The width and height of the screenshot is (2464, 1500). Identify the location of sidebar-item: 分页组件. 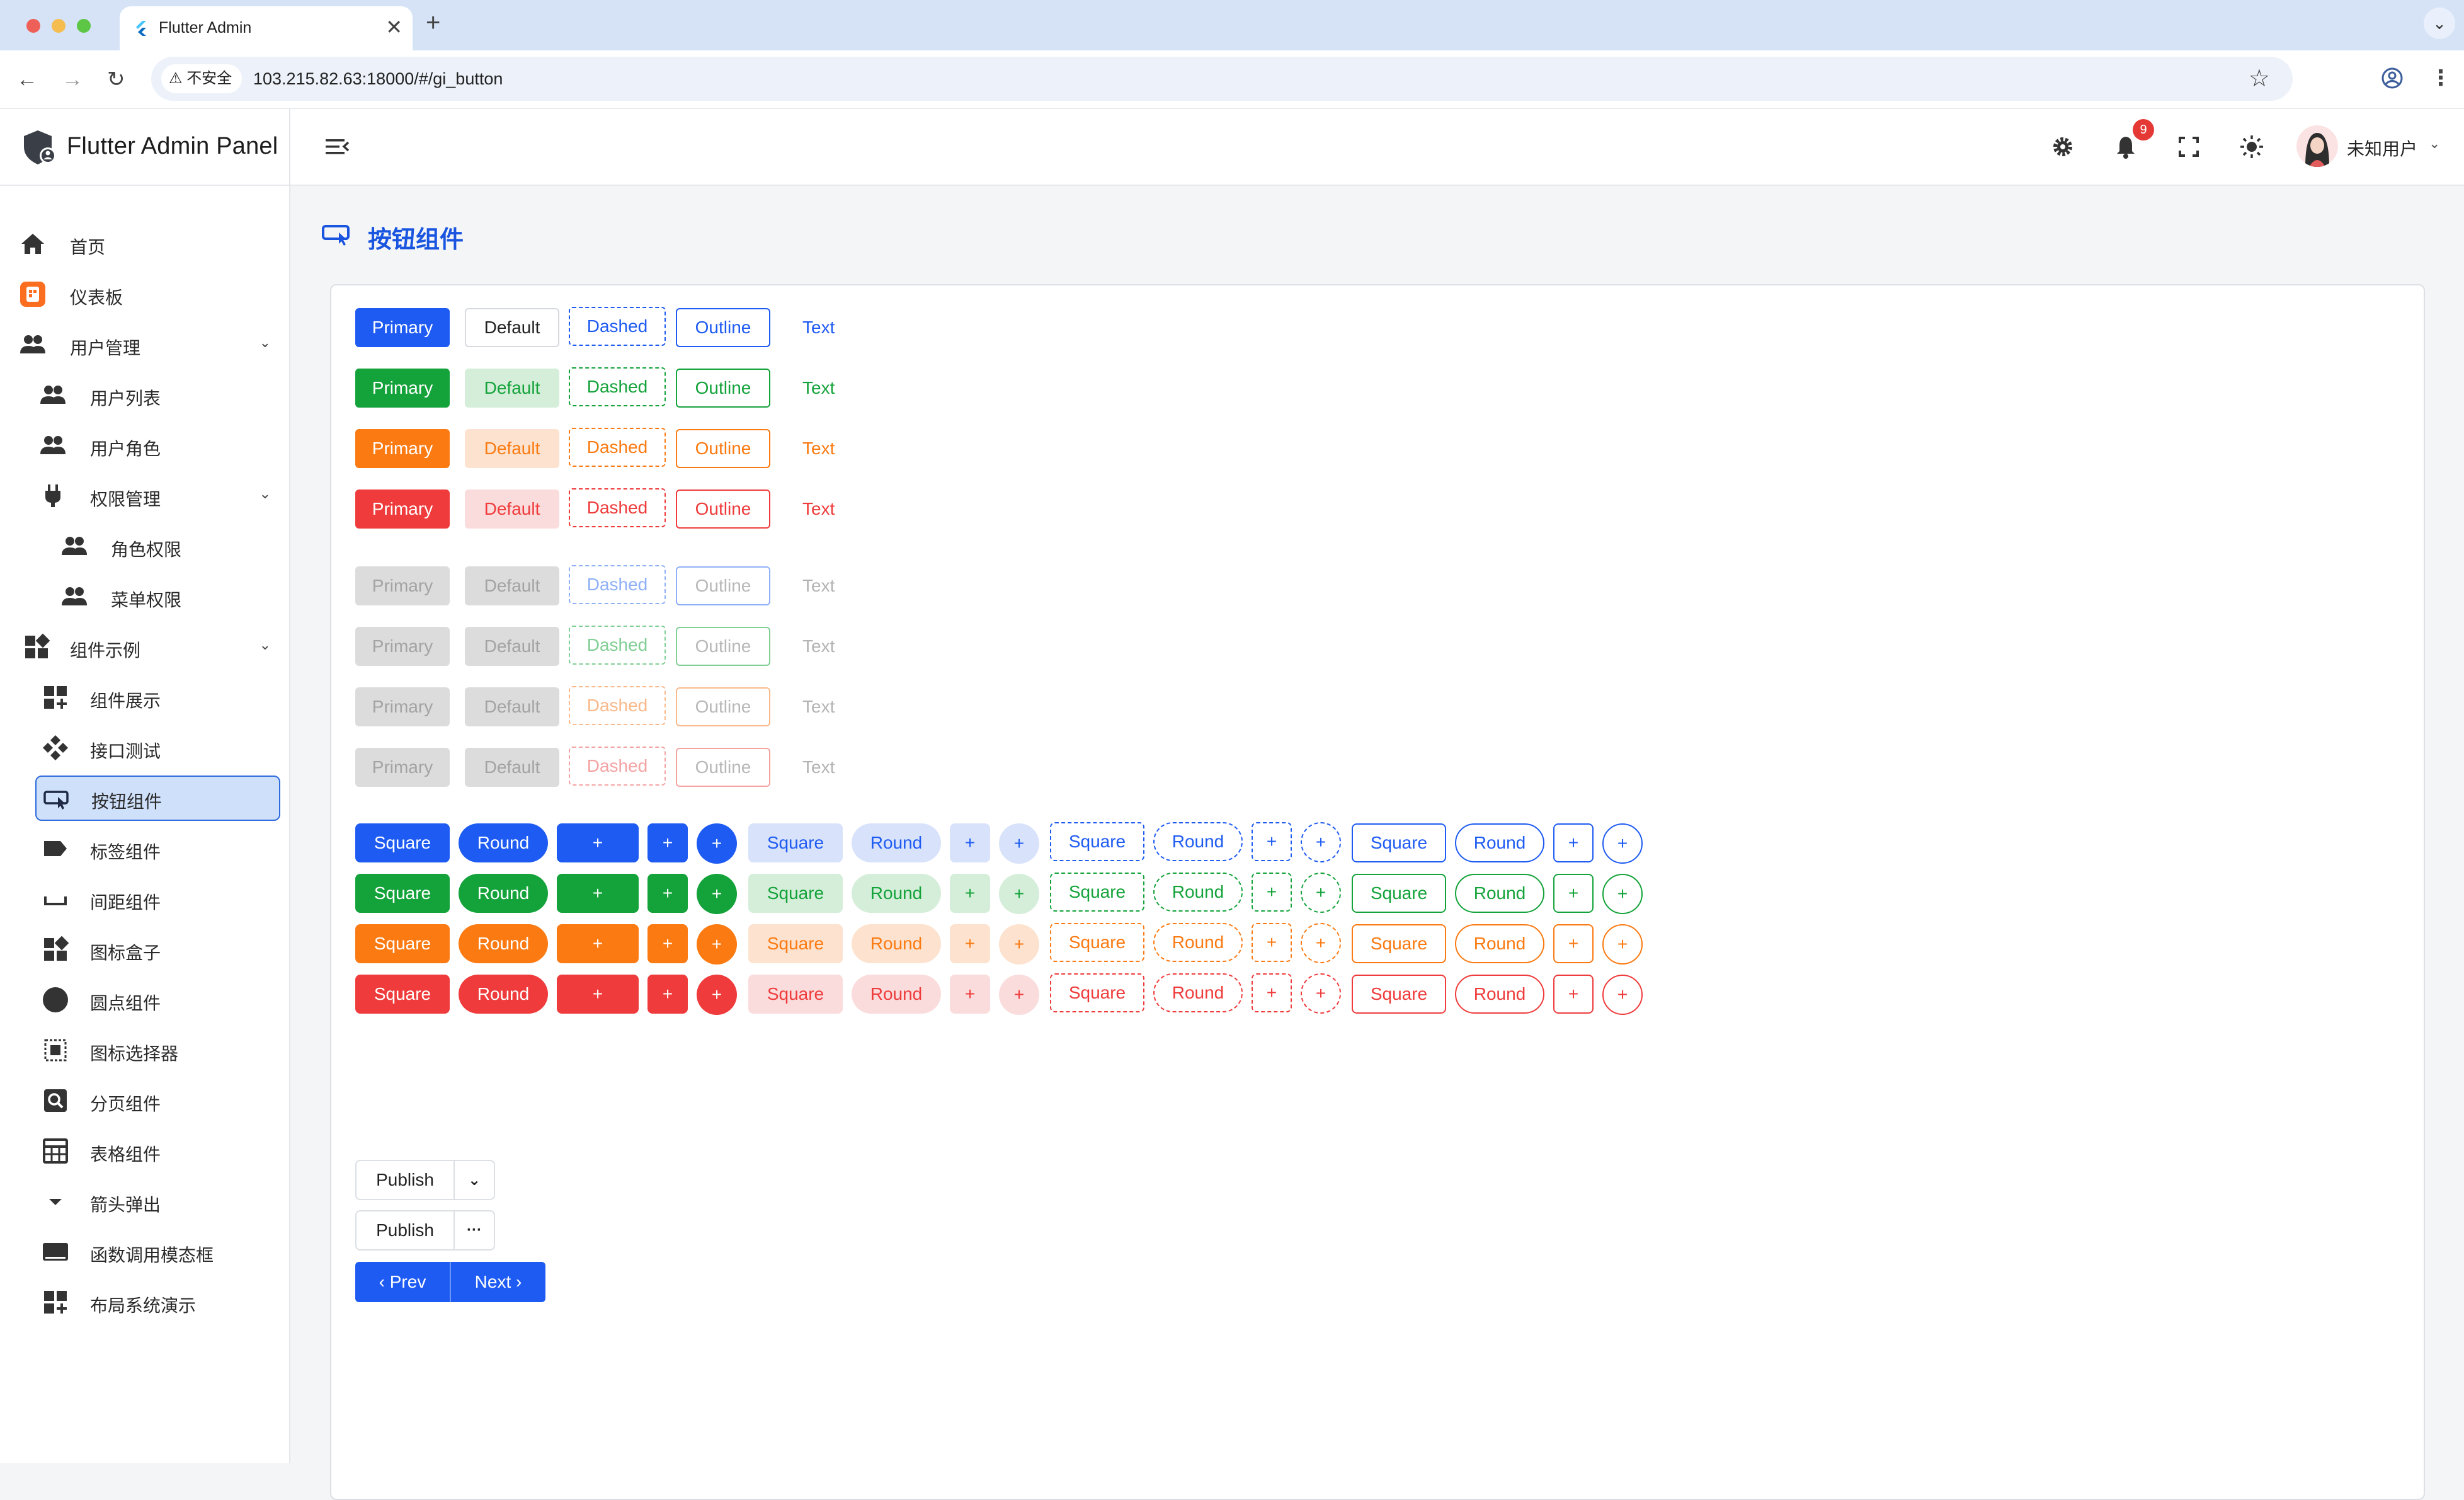
(135, 1100).